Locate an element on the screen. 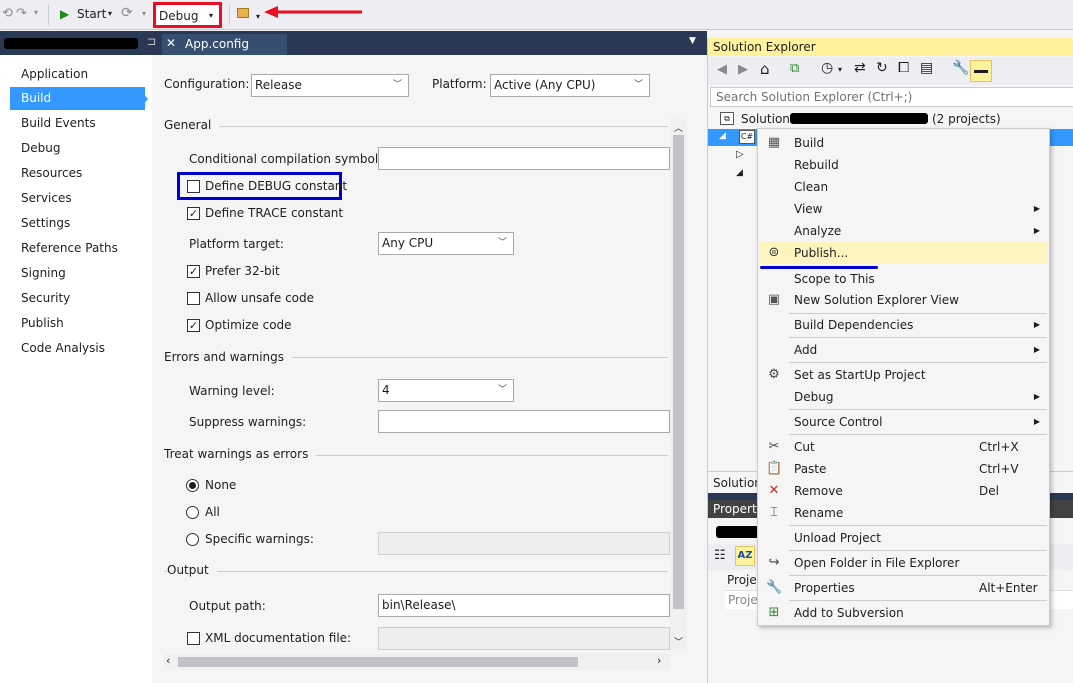 The image size is (1073, 683). nav-item-debug: Debug is located at coordinates (77, 148).